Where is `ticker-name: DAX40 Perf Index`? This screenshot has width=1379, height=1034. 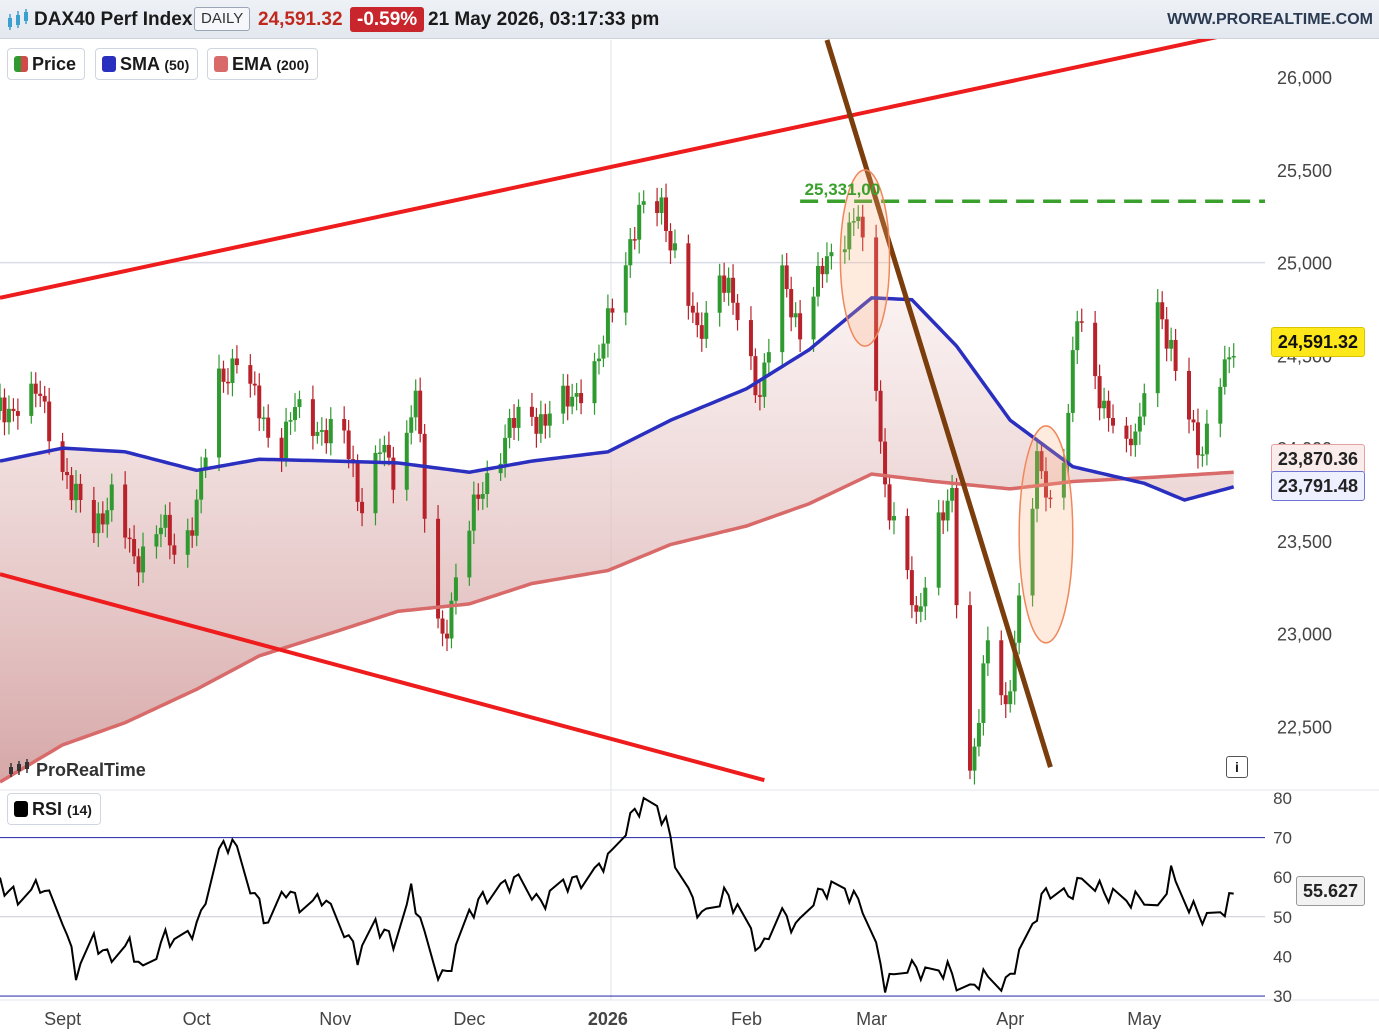 ticker-name: DAX40 Perf Index is located at coordinates (113, 19).